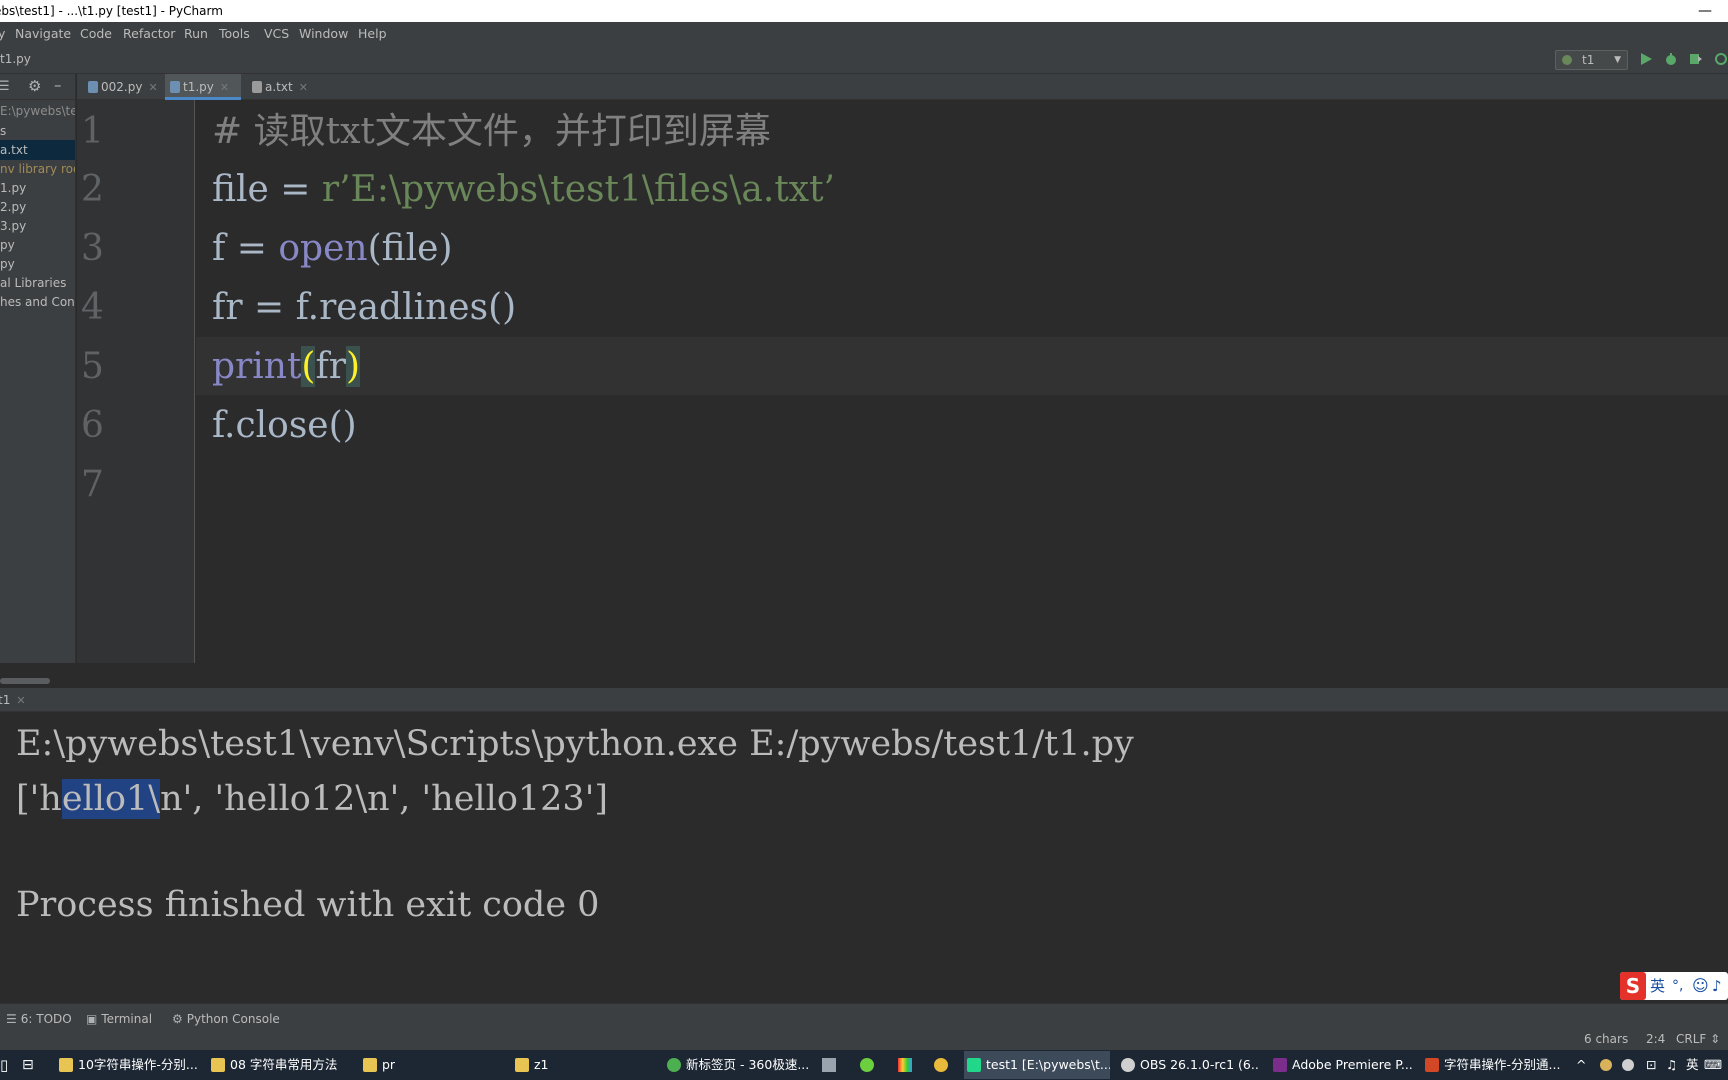  What do you see at coordinates (5, 86) in the screenshot?
I see `collapse-icon: ☰` at bounding box center [5, 86].